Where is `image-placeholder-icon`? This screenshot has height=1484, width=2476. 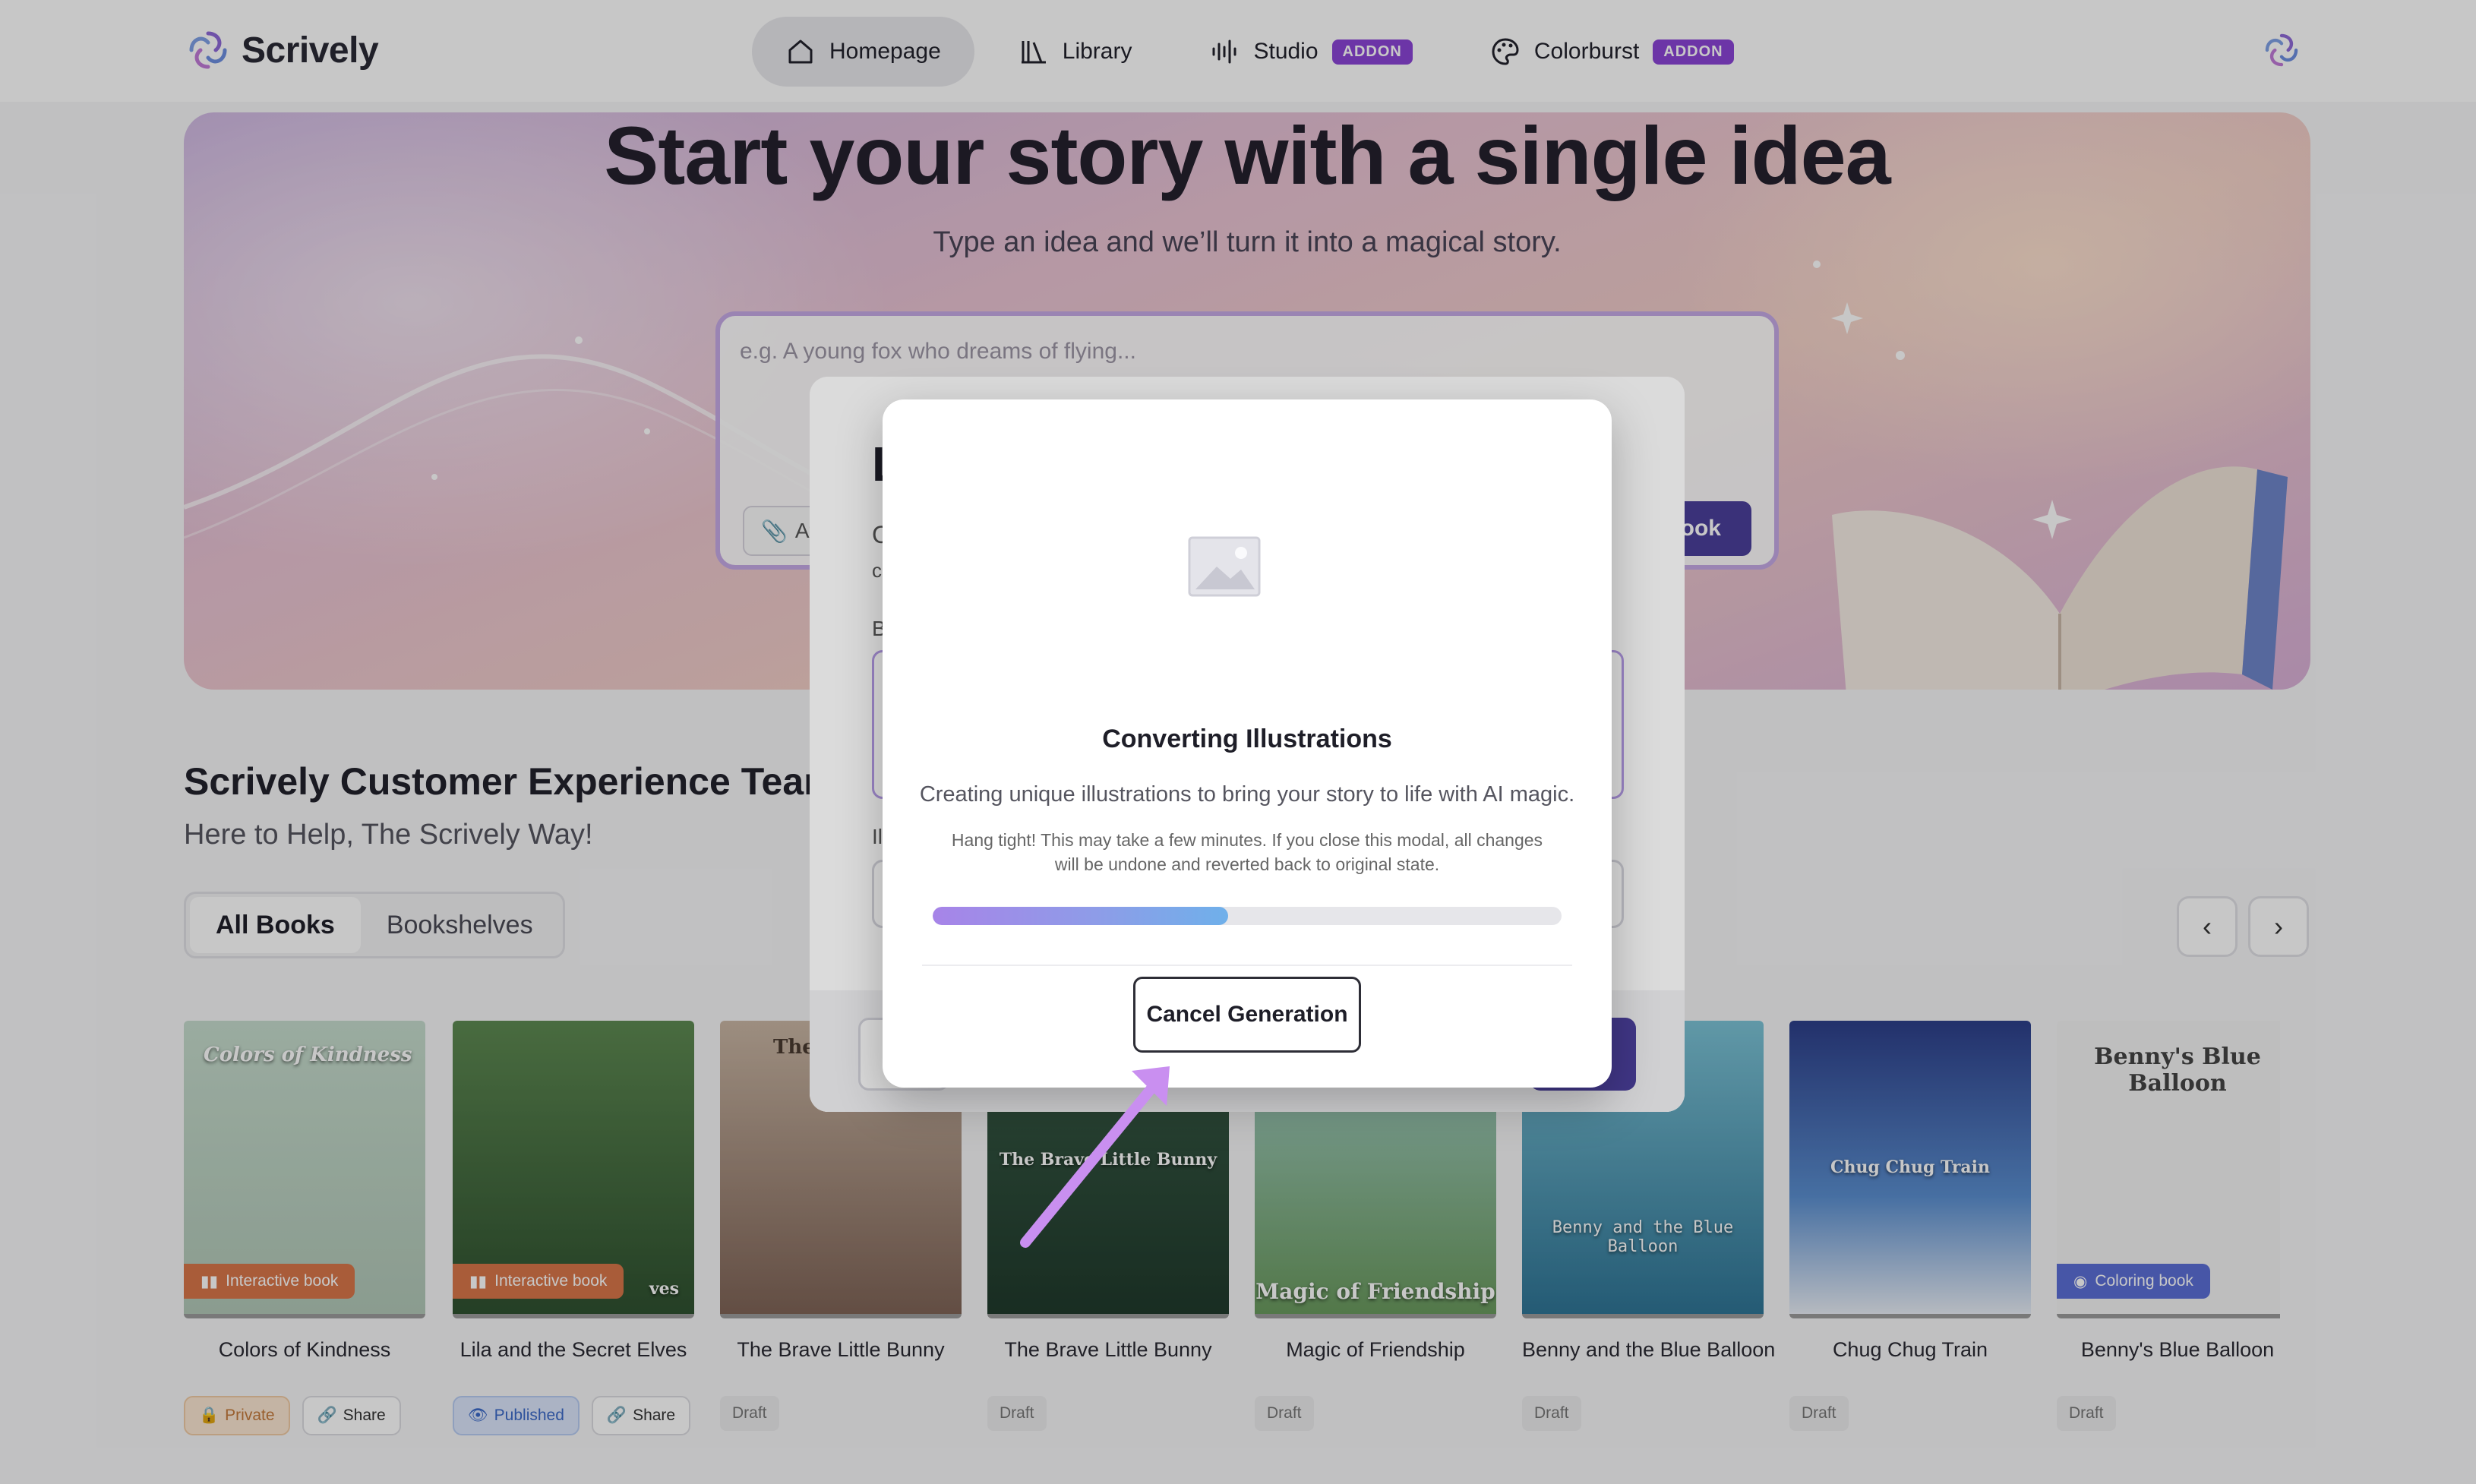
image-placeholder-icon is located at coordinates (1224, 566).